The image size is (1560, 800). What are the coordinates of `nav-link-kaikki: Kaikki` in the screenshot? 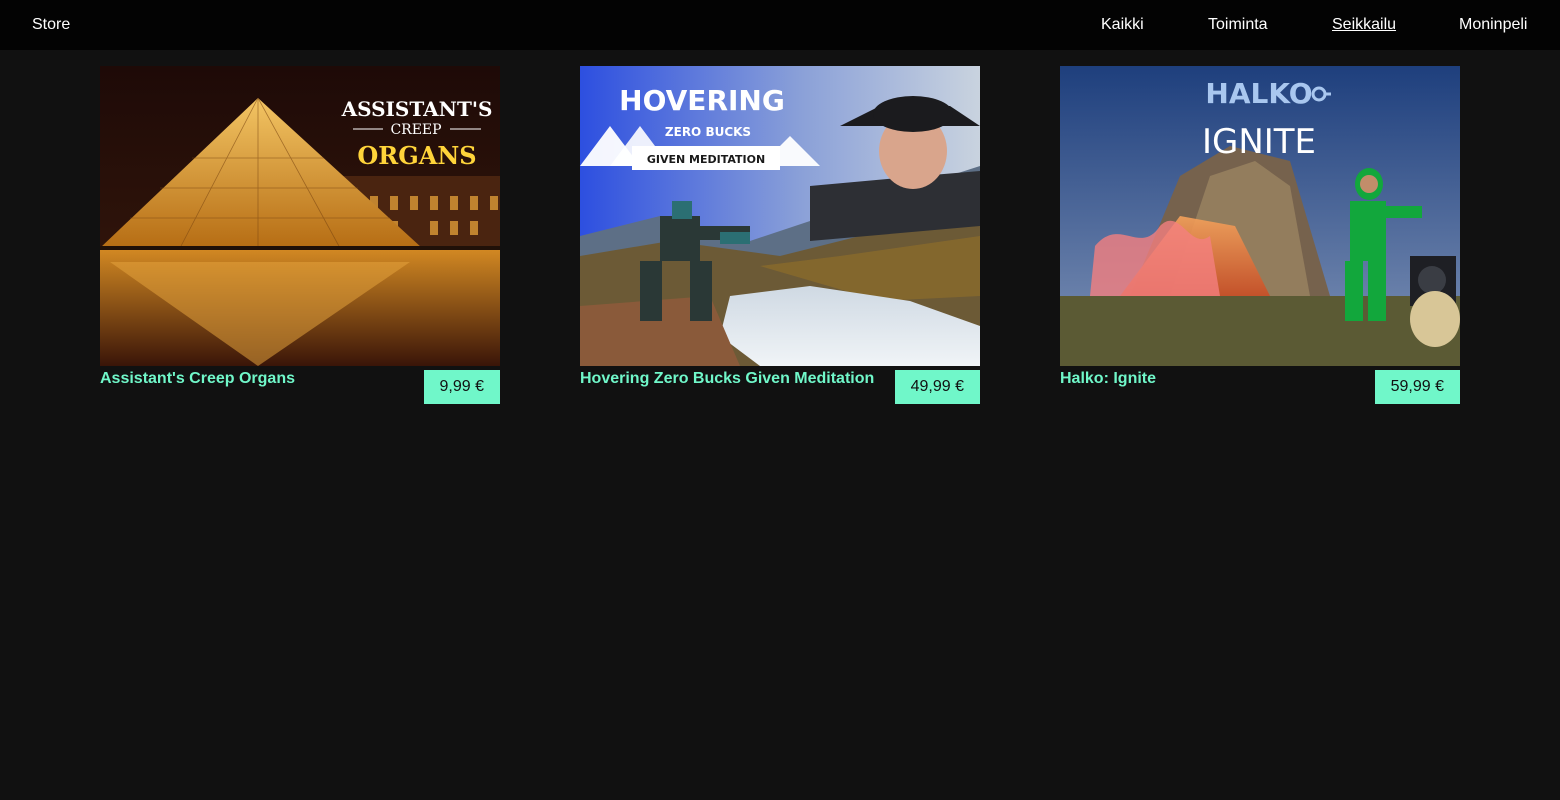 It's located at (1122, 25).